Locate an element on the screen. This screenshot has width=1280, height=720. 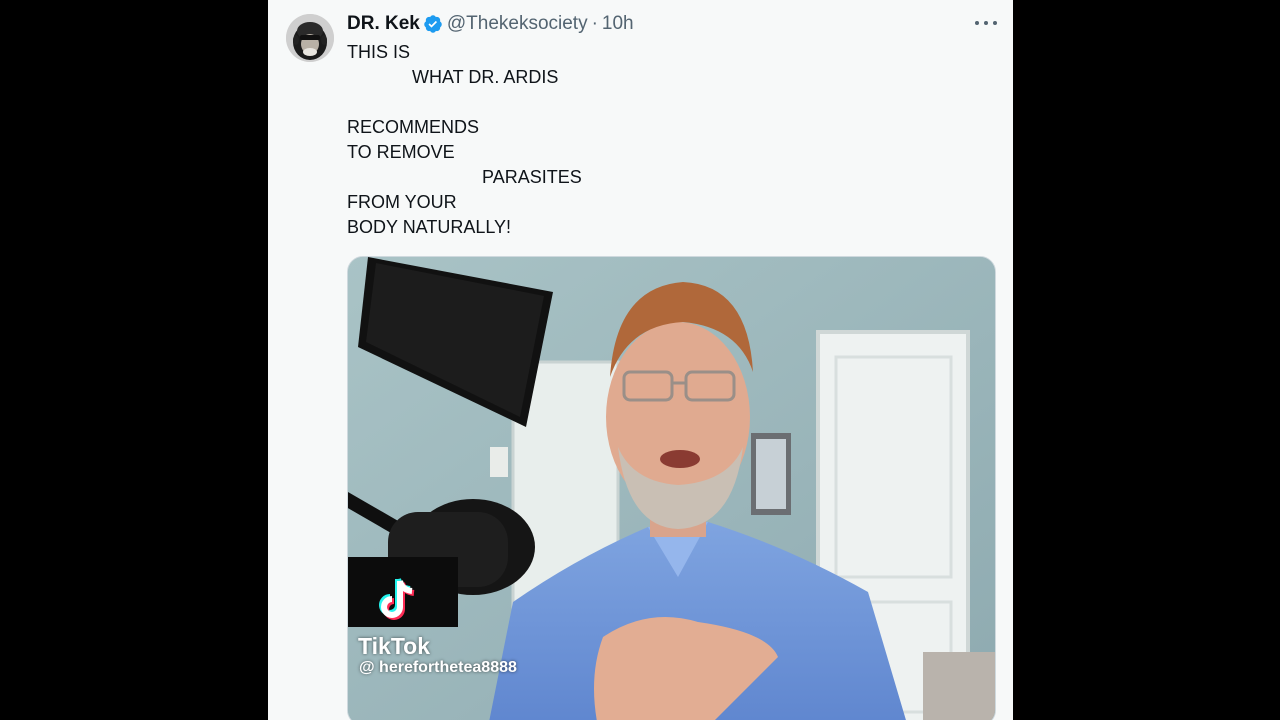
tweet-header: DR. Kek @Thekeksociety · 10h is located at coordinates (490, 24).